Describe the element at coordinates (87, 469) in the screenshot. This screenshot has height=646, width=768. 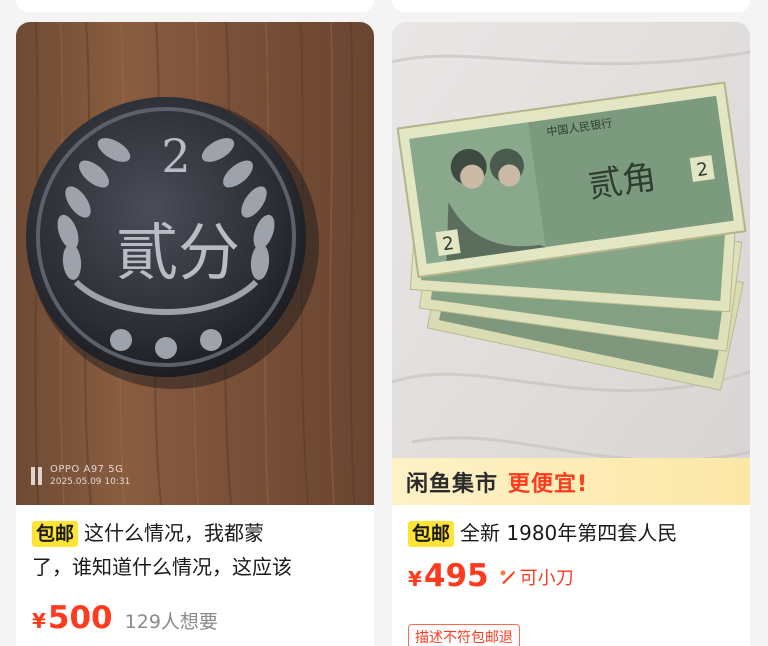
I see `watermark-model: OPPO A97 5G` at that location.